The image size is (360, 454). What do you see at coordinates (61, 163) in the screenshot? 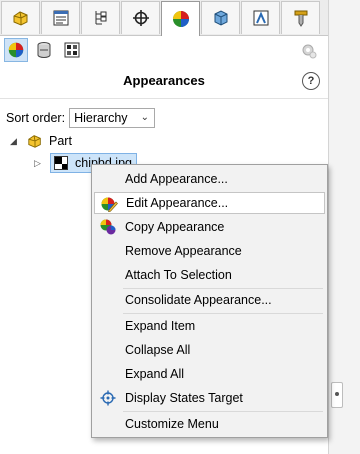
I see `decal-thumbnail-icon` at bounding box center [61, 163].